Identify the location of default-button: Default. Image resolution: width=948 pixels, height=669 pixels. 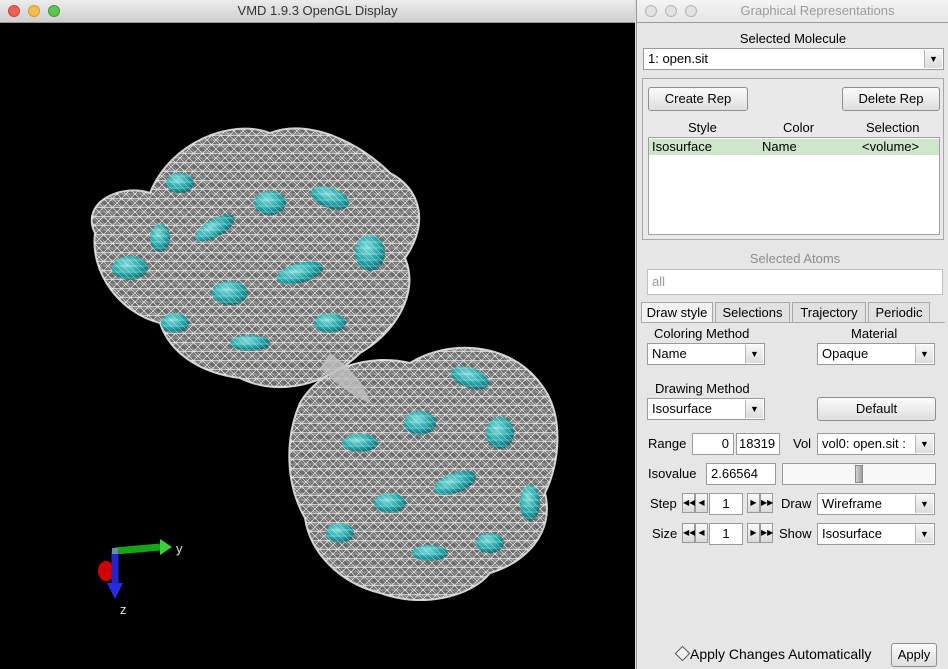
(876, 409).